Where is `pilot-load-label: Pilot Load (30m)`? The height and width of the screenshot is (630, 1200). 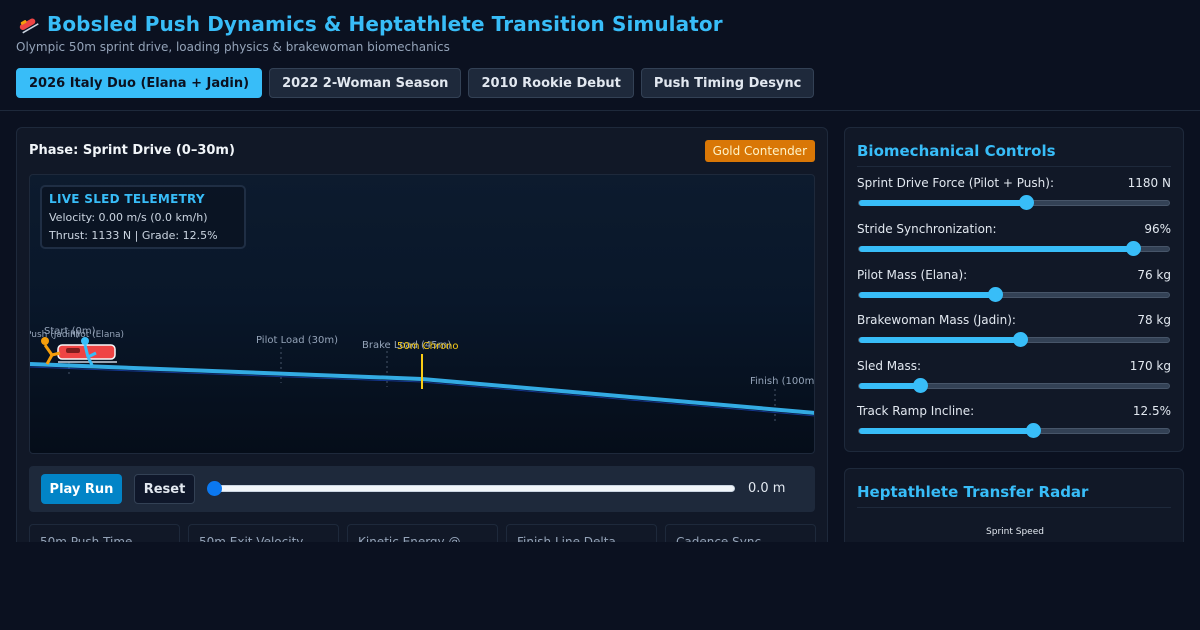 pilot-load-label: Pilot Load (30m) is located at coordinates (297, 340).